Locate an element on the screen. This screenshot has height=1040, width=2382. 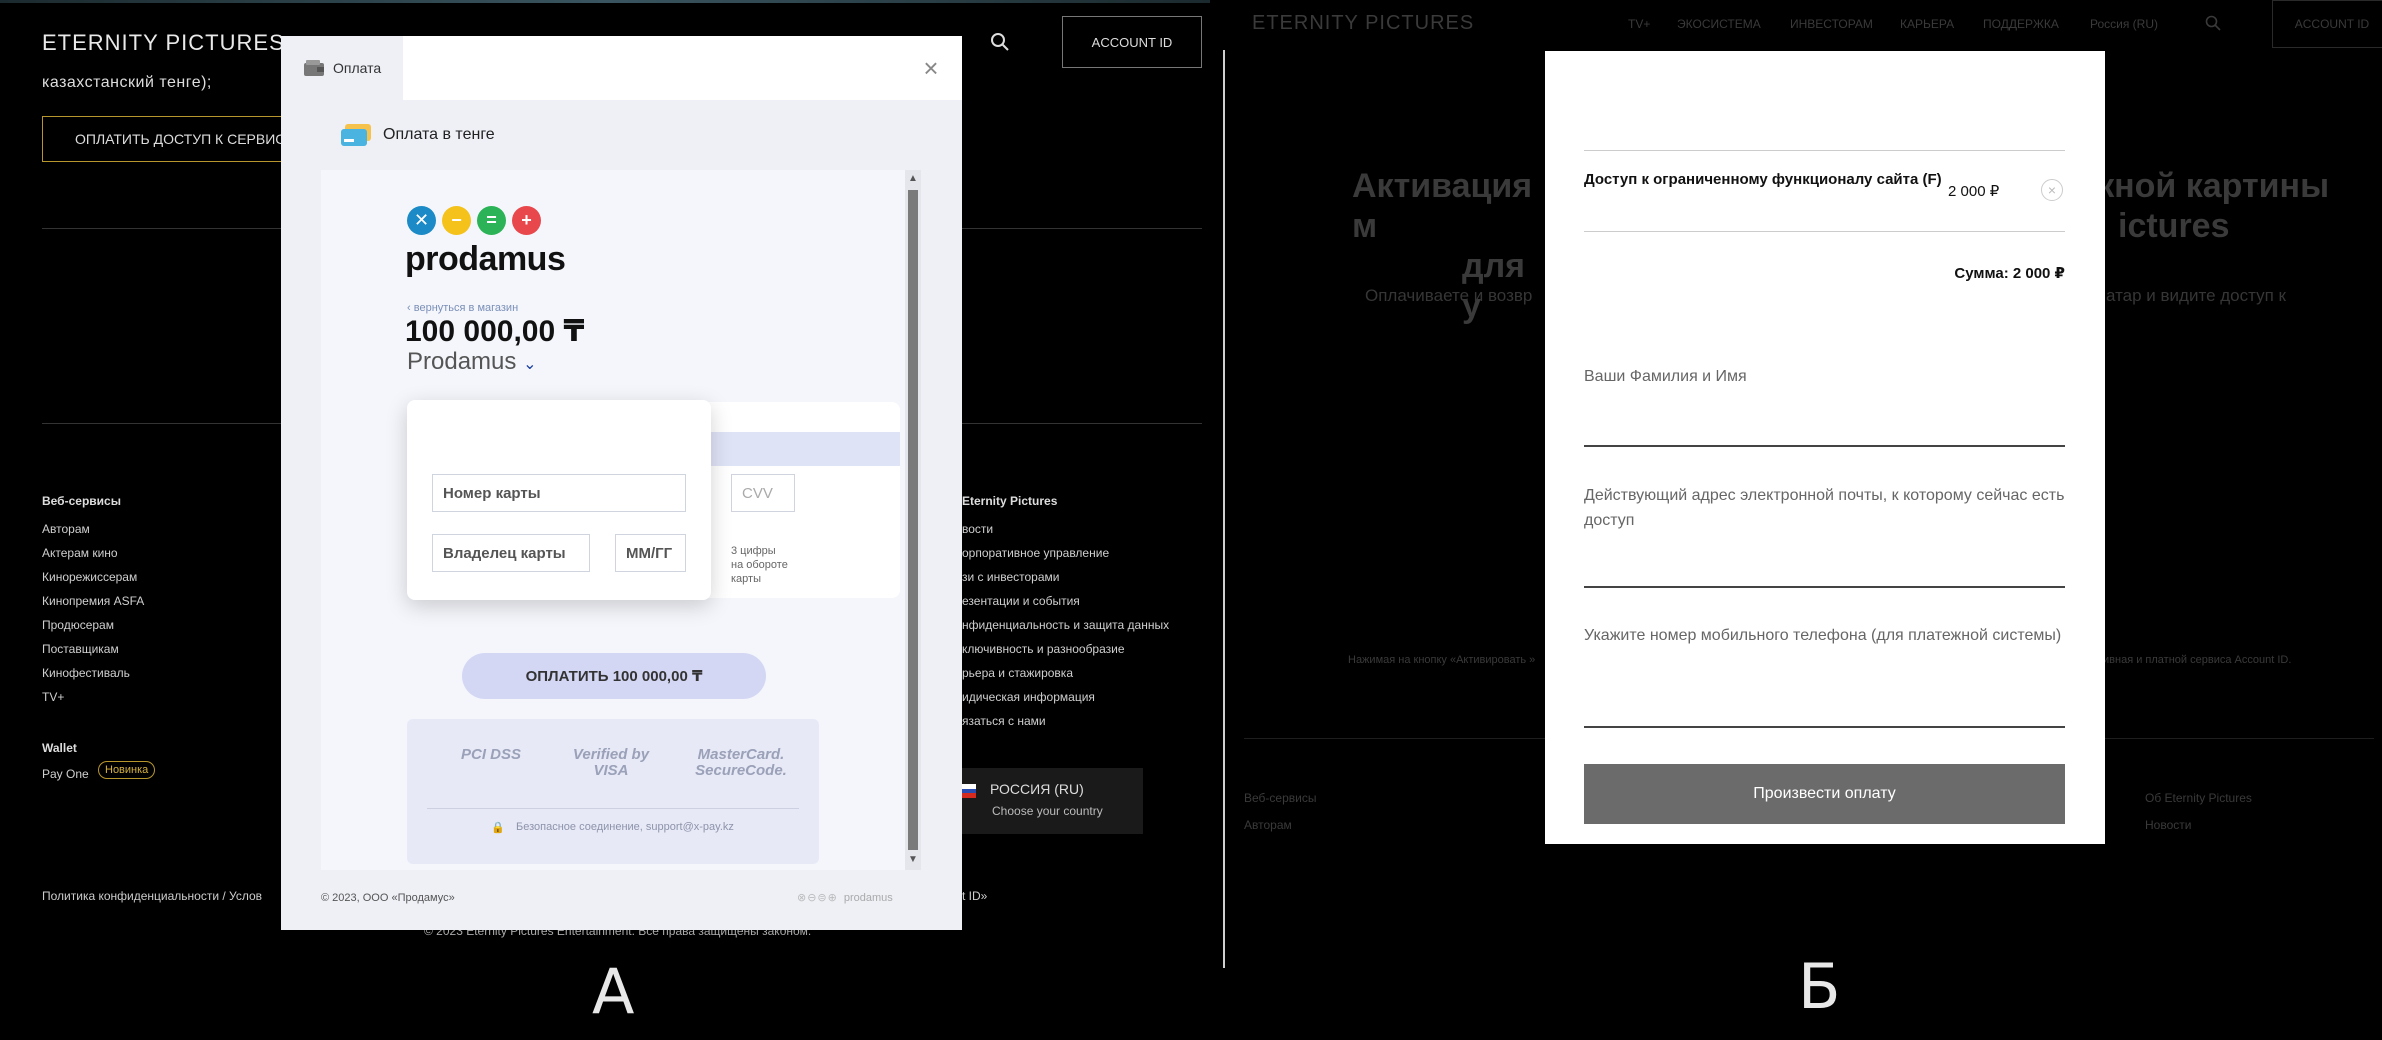
nav-item: TV+ is located at coordinates (1639, 24).